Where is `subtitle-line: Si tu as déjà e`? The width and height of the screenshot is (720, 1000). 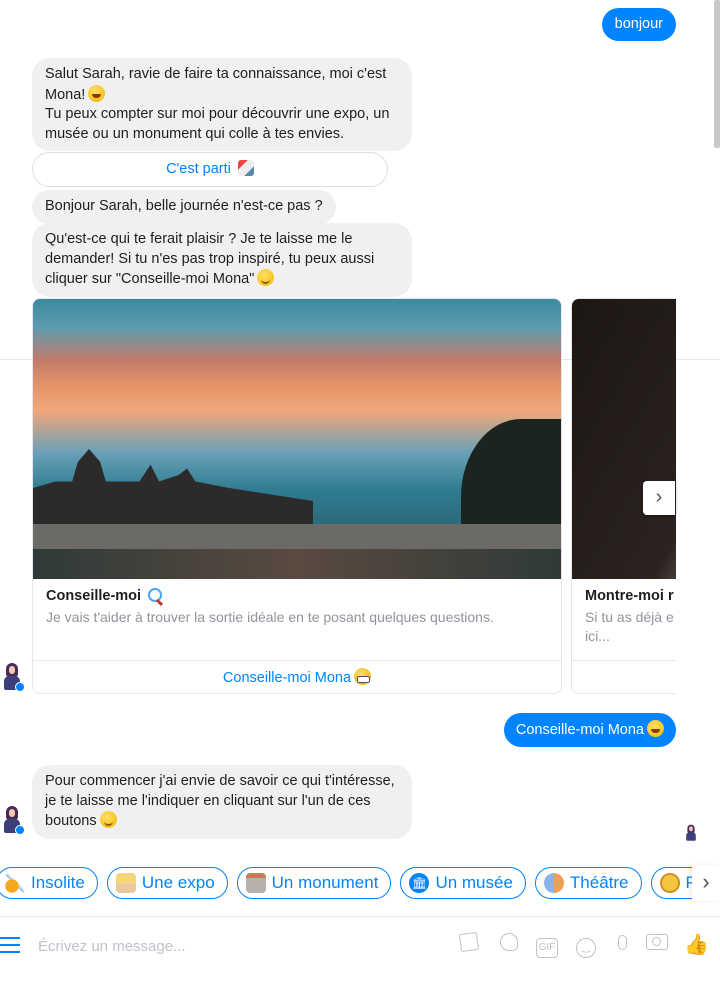 subtitle-line: Si tu as déjà e is located at coordinates (629, 617).